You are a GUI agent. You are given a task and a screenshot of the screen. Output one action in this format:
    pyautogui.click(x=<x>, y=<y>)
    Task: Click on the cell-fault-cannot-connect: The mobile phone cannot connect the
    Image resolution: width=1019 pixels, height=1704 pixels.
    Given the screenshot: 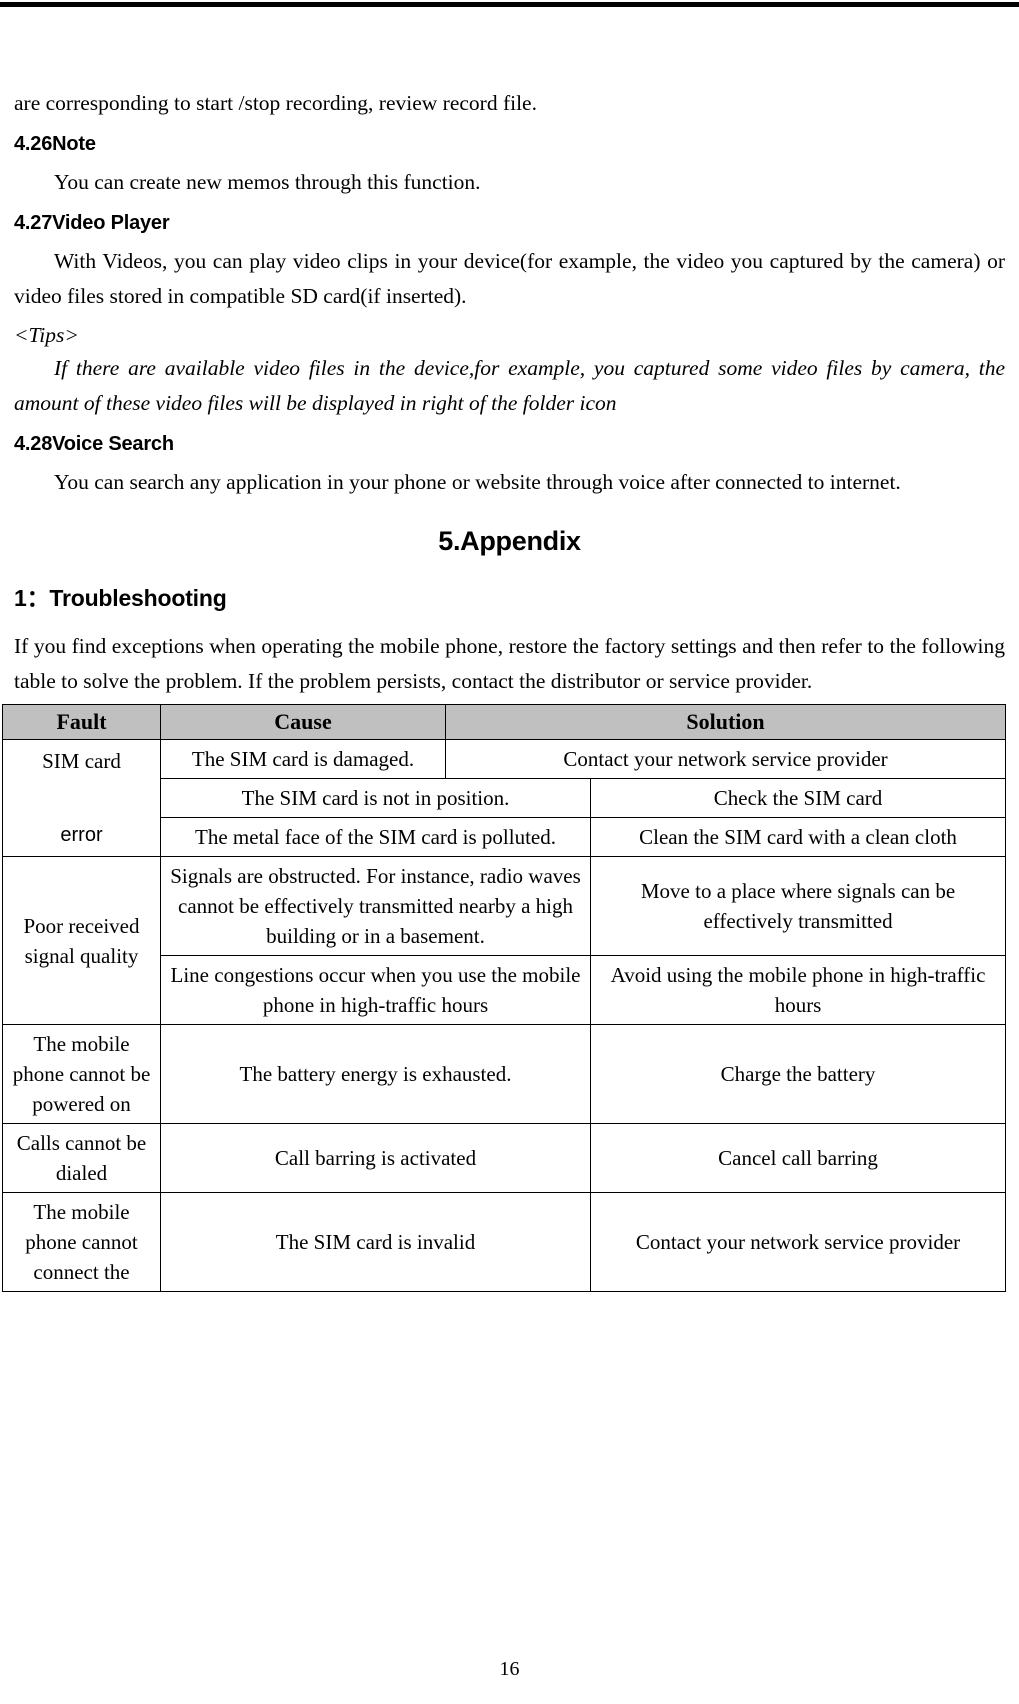 What is the action you would take?
    pyautogui.click(x=81, y=1242)
    